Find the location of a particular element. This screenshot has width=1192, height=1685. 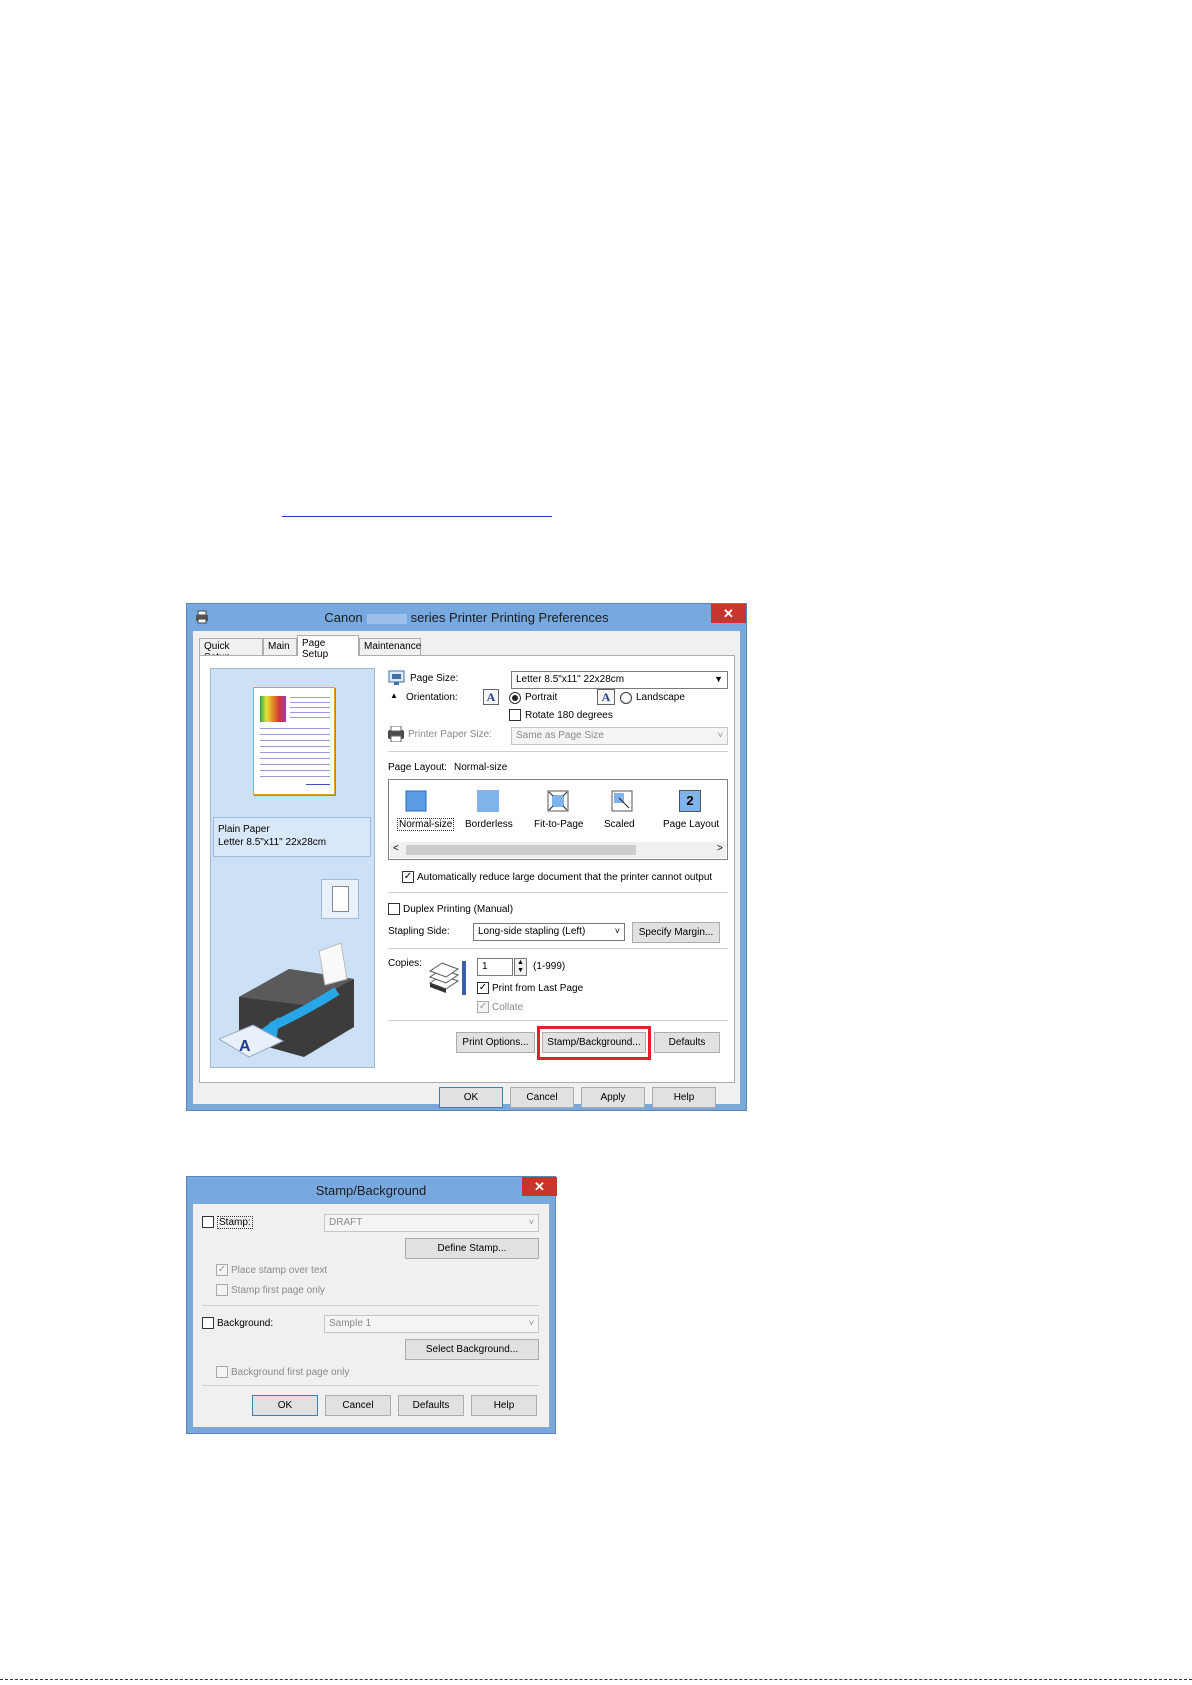

page-preview-thumbnail is located at coordinates (294, 741).